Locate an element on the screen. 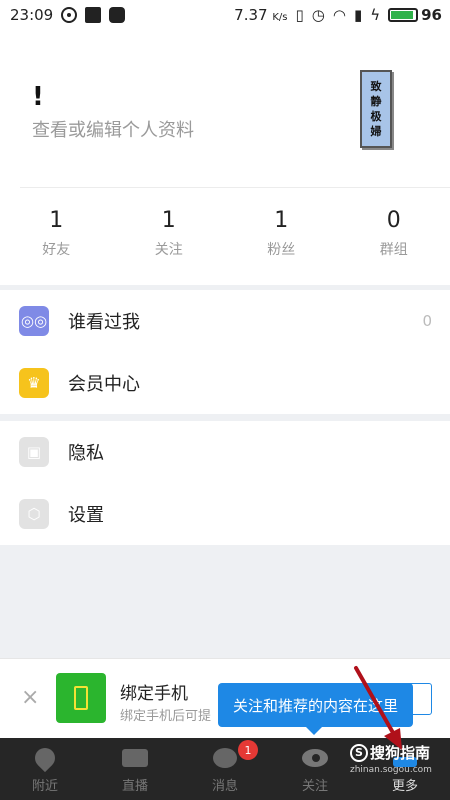 The width and height of the screenshot is (450, 800). menu-item-label: 隐私 is located at coordinates (86, 453).